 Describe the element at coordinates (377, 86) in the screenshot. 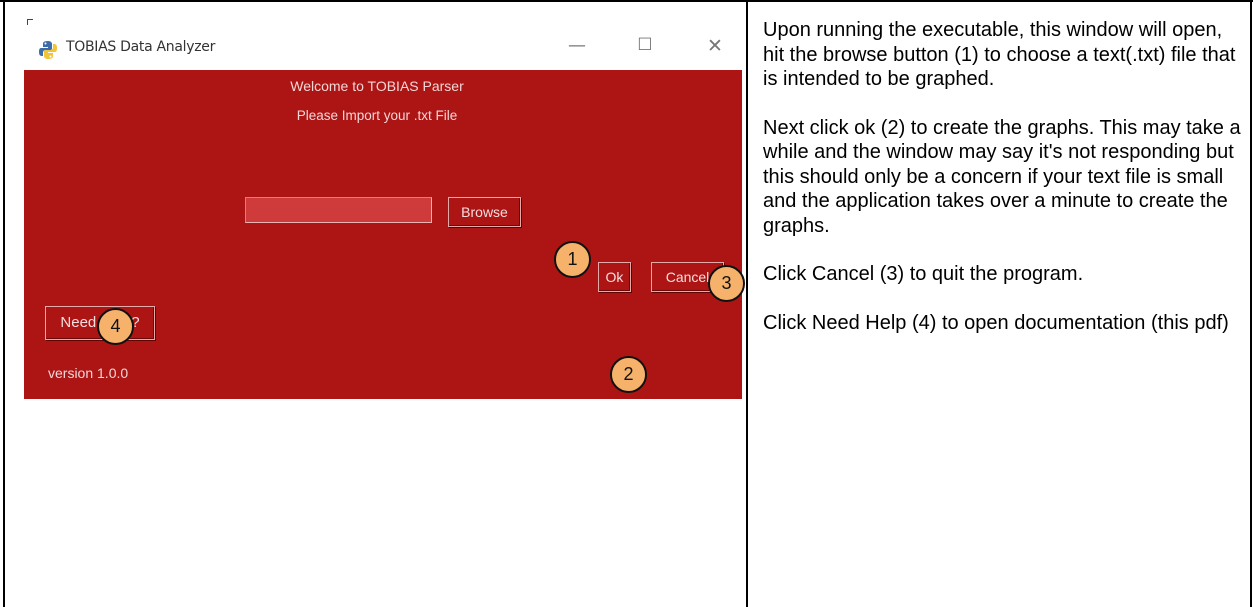

I see `welcome-text: Welcome to TOBIAS Parser` at that location.